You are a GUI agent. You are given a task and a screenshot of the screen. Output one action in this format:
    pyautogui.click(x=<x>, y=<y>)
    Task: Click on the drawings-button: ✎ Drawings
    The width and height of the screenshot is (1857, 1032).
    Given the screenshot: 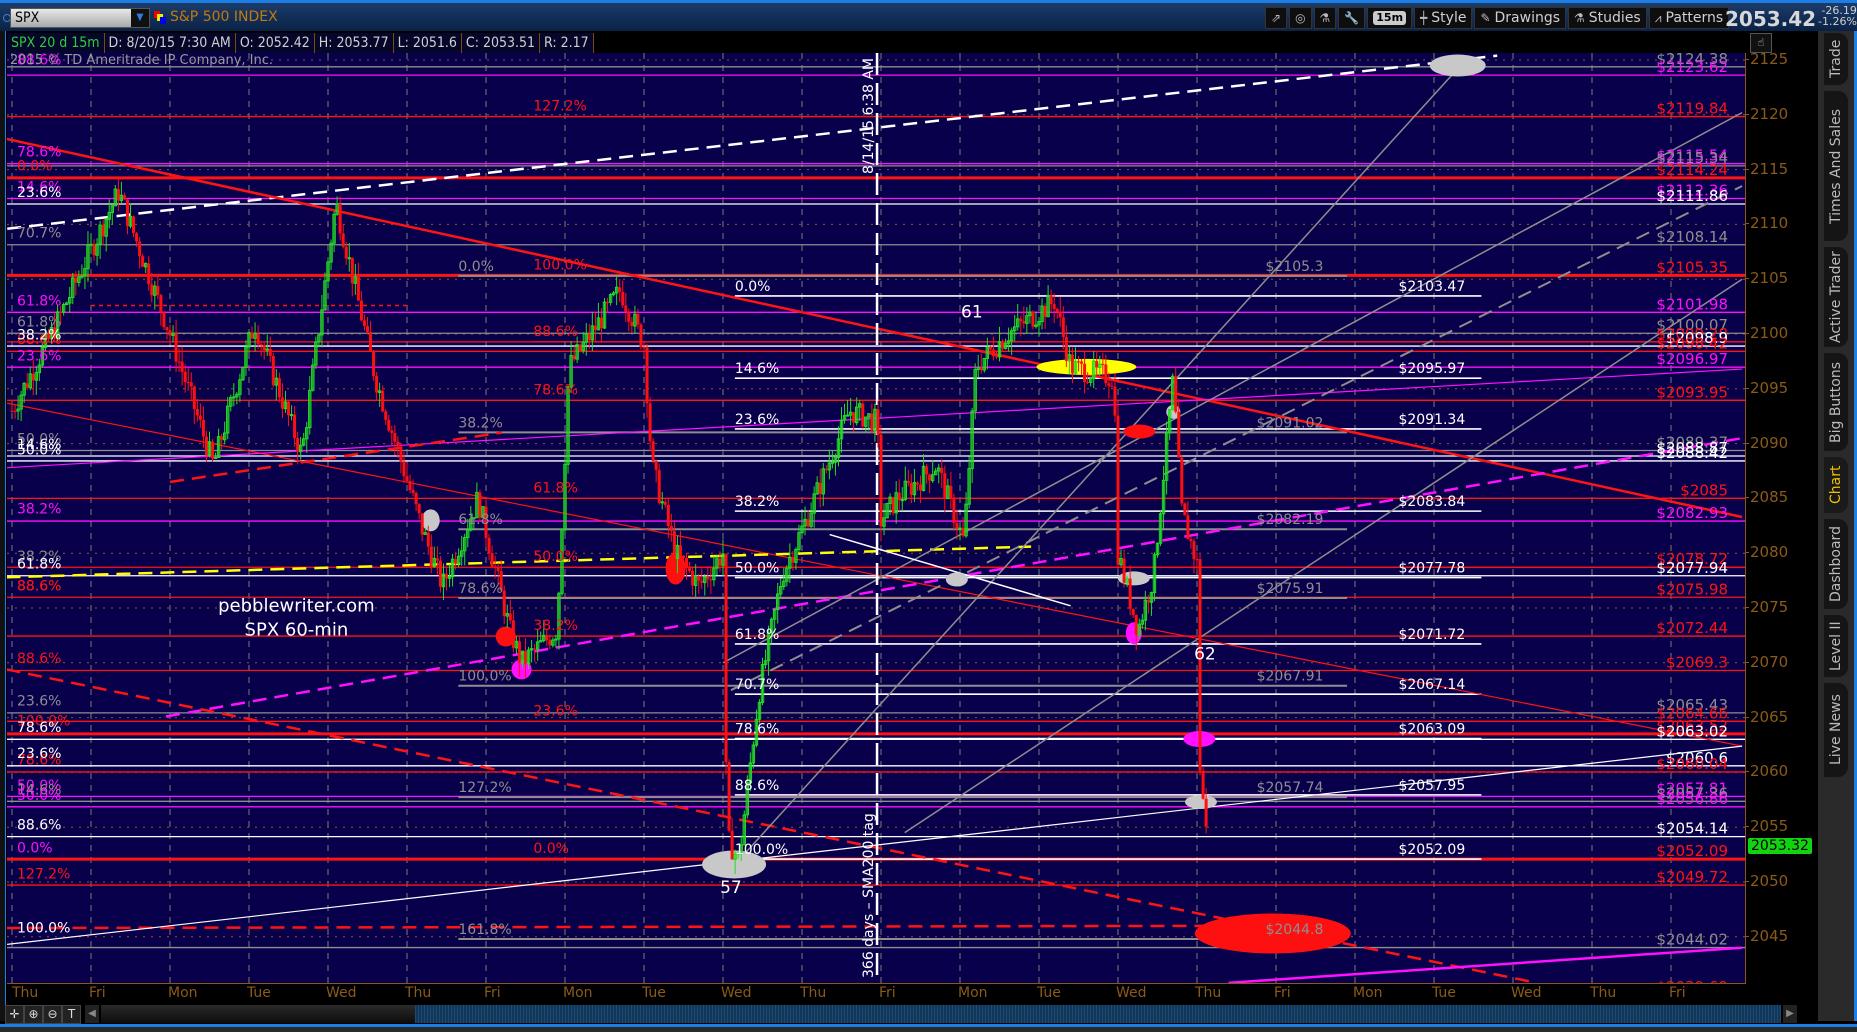 What is the action you would take?
    pyautogui.click(x=1520, y=18)
    